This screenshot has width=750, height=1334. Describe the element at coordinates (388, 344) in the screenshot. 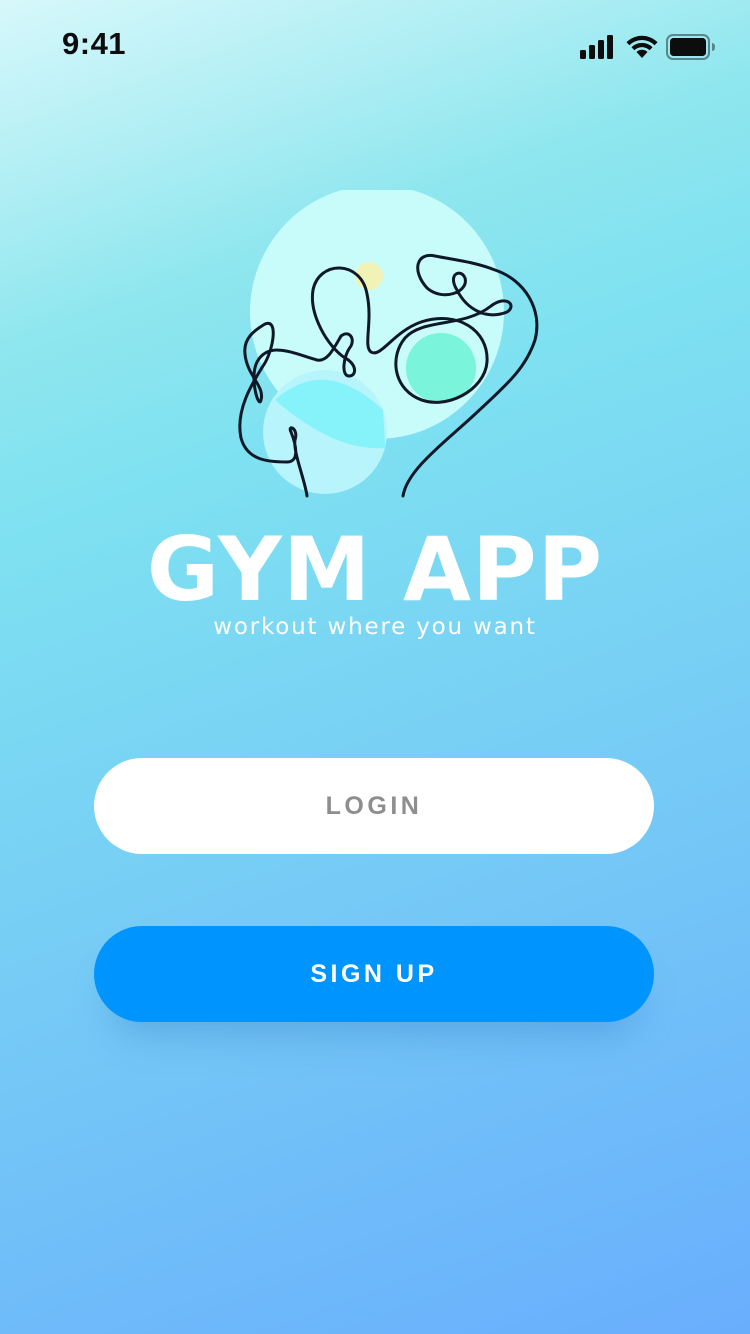

I see `logo-illustration` at that location.